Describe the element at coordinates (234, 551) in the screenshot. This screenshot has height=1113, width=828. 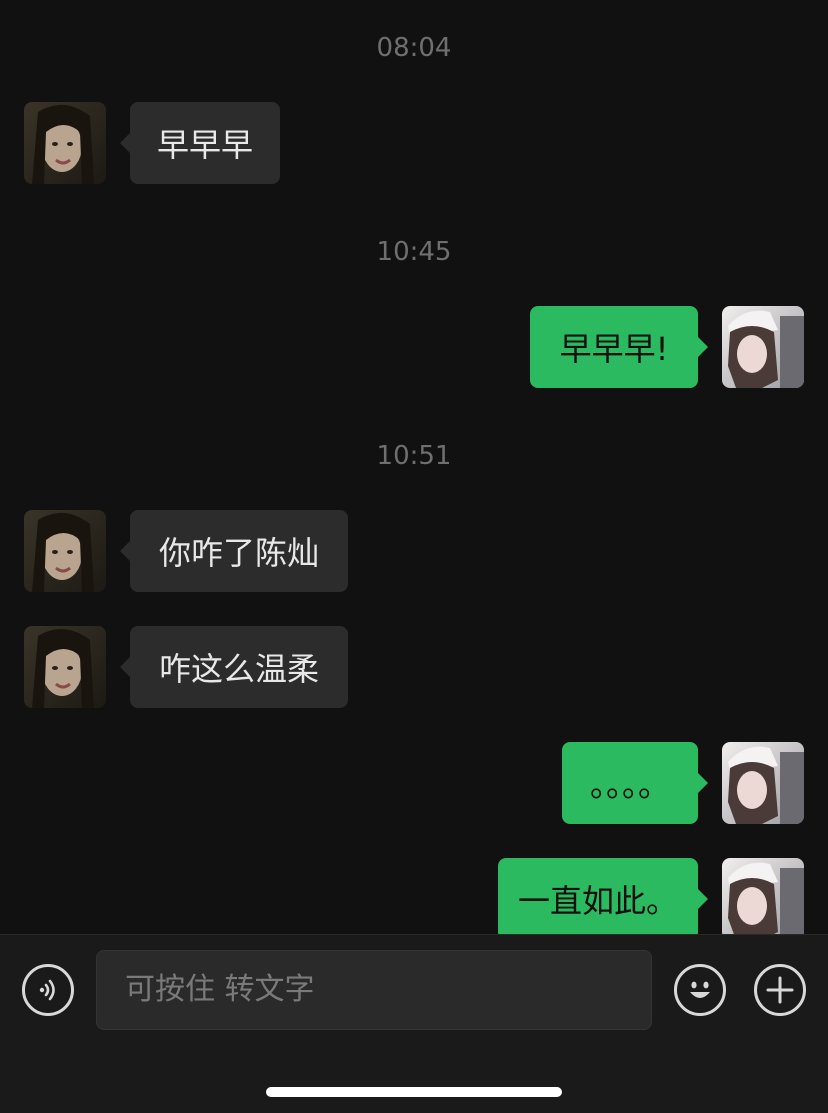
I see `incoming-message: 你咋了陈灿` at that location.